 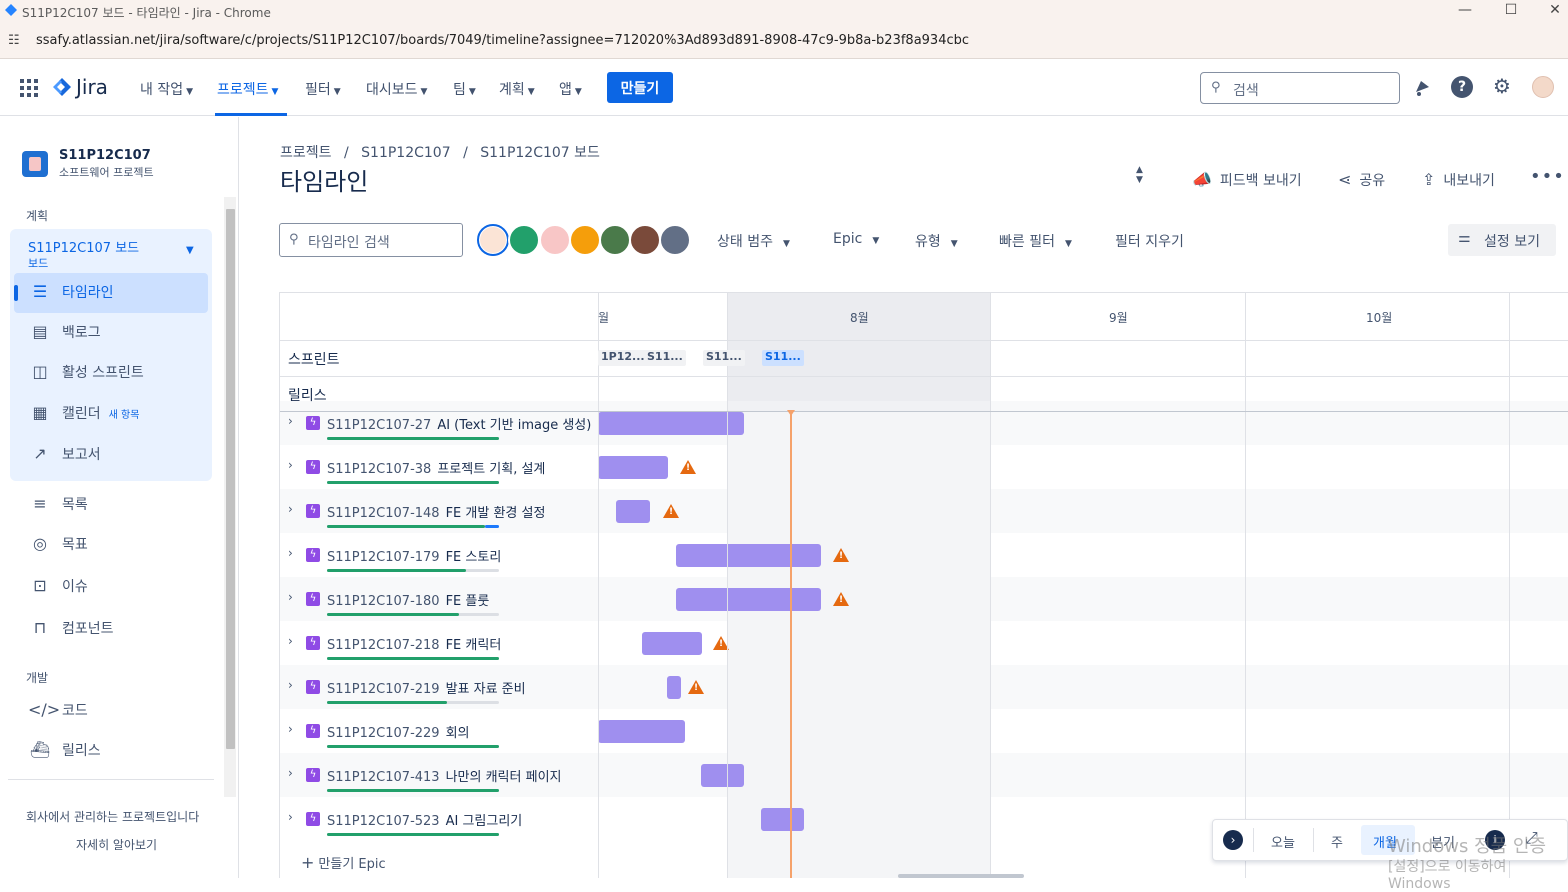 I want to click on epic-label: S11P12C107-219 발표 자료 준비, so click(x=426, y=687).